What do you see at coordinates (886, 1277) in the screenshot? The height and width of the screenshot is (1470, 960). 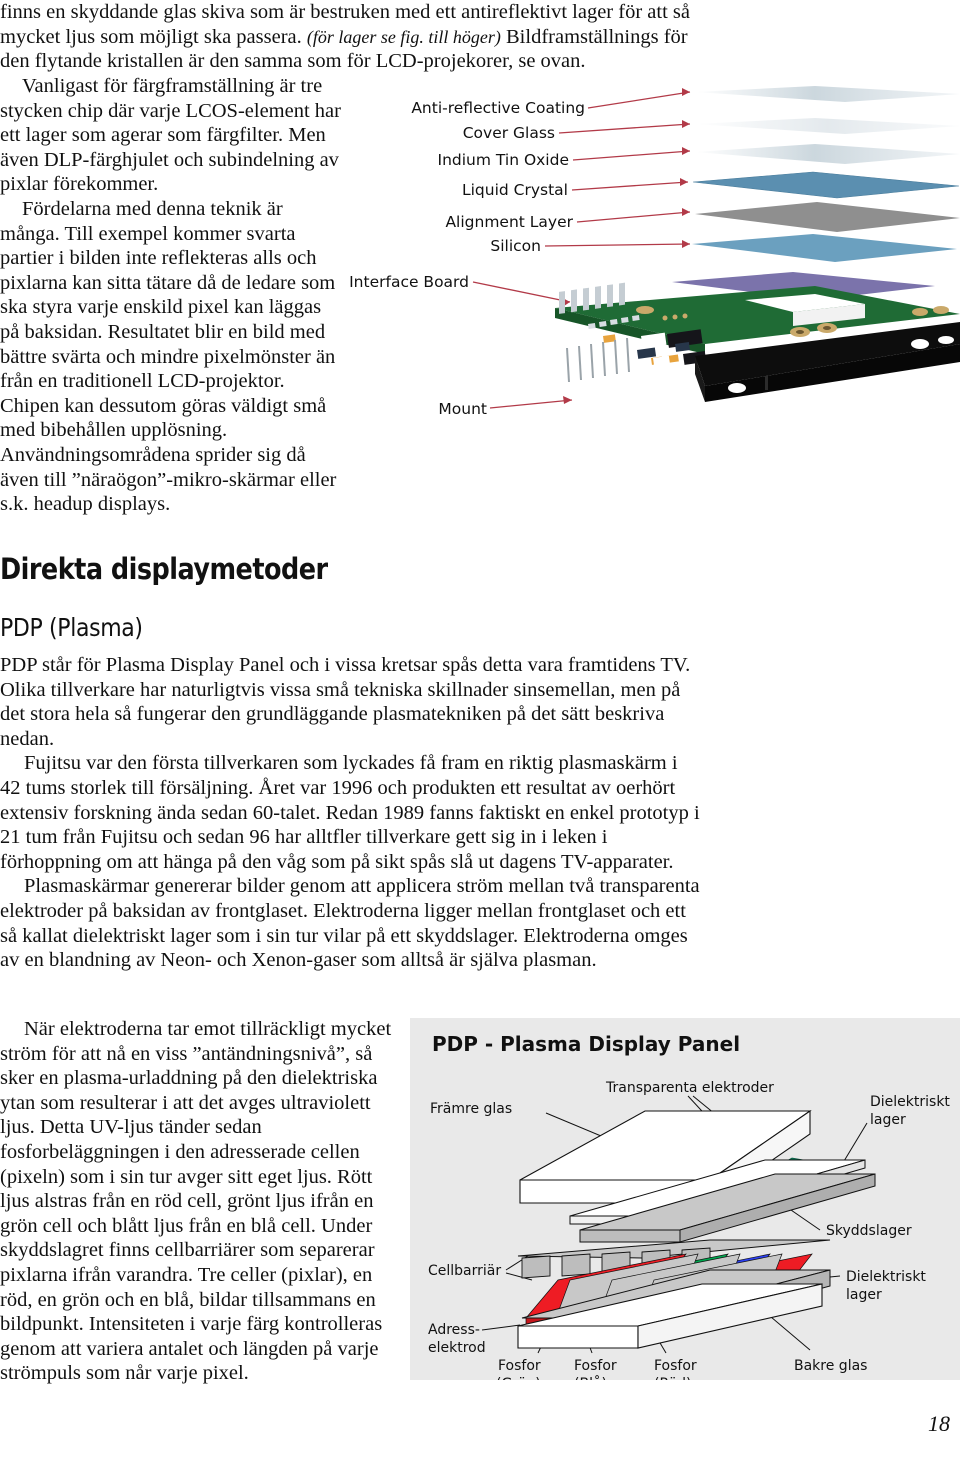 I see `pdp-label-dielectric-bottom-line1: Dielektriskt` at bounding box center [886, 1277].